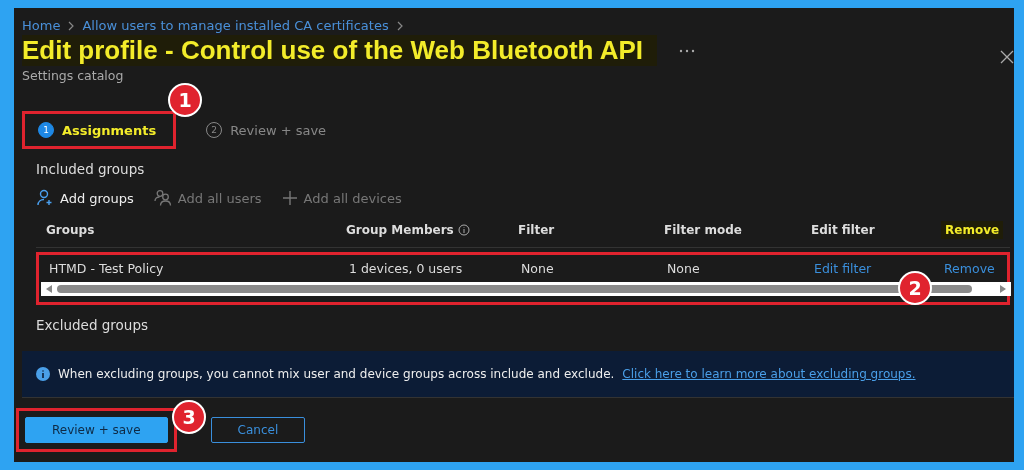 This screenshot has width=1024, height=470. What do you see at coordinates (915, 288) in the screenshot?
I see `step-number-badge: 2` at bounding box center [915, 288].